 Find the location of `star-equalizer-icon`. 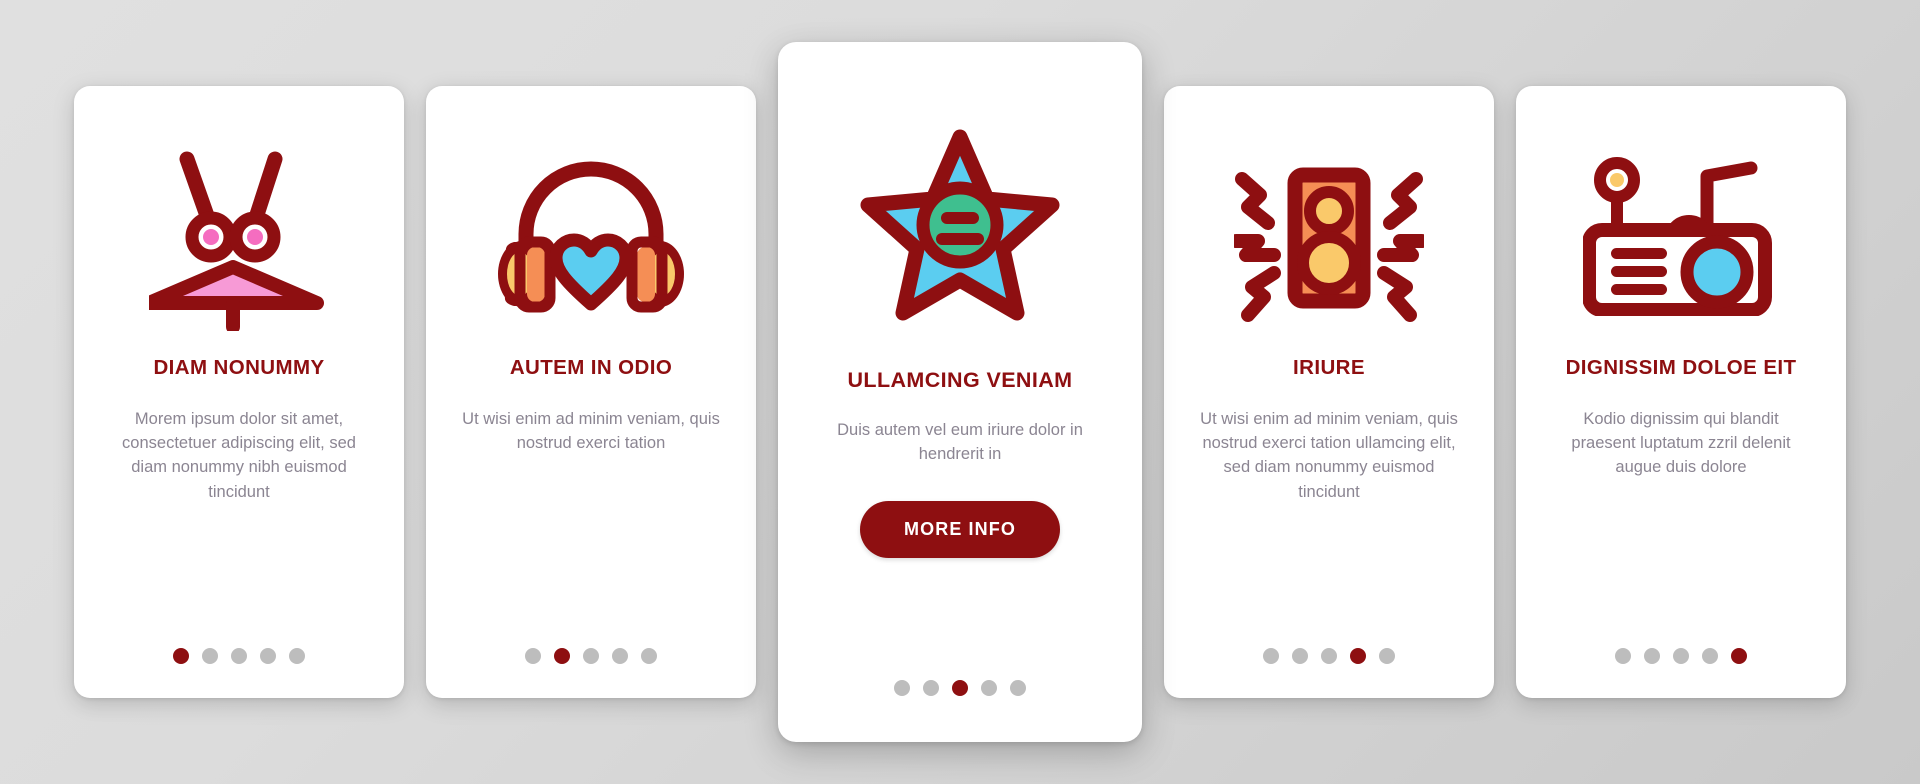

star-equalizer-icon is located at coordinates (960, 225).